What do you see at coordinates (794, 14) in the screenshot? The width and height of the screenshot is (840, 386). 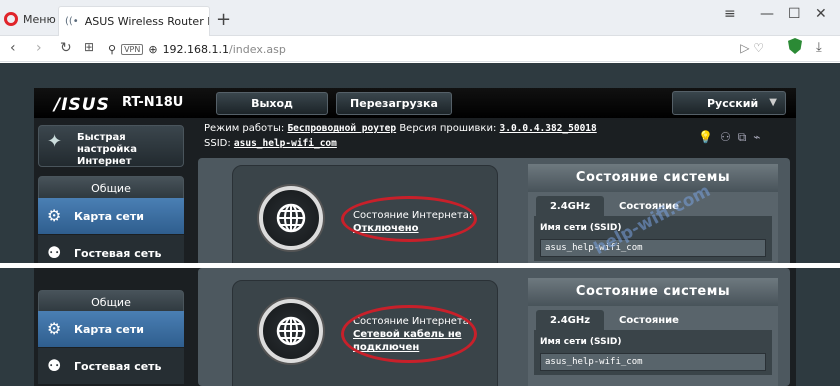 I see `maximize-icon: ☐` at bounding box center [794, 14].